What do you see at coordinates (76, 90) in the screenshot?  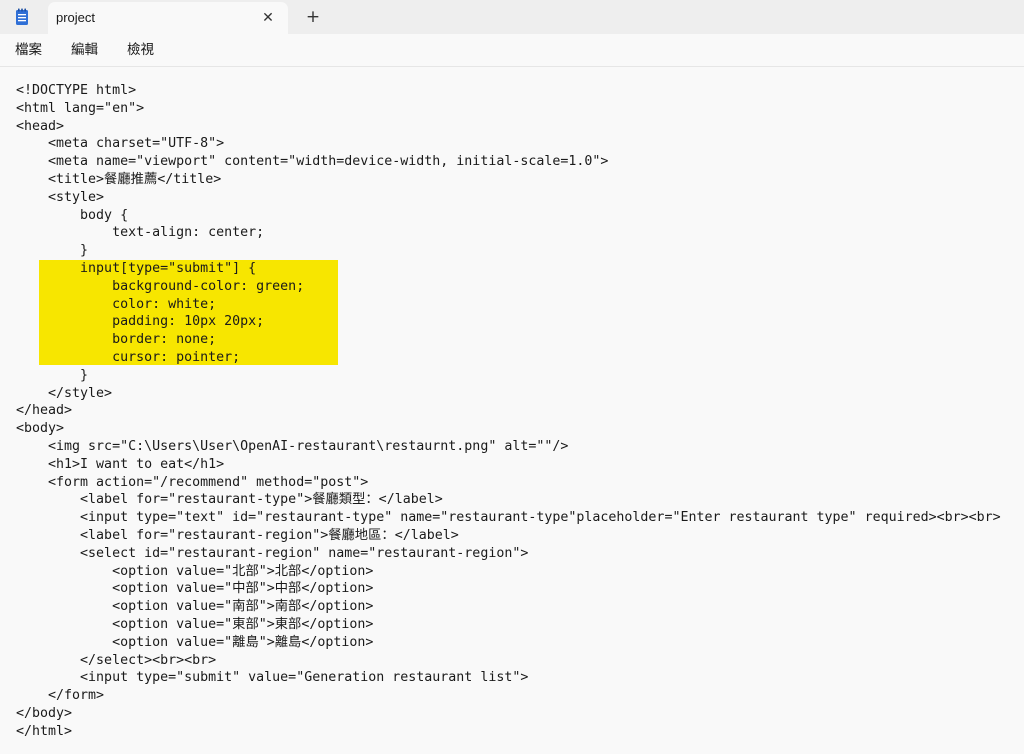 I see `code-line: <!DOCTYPE html>` at bounding box center [76, 90].